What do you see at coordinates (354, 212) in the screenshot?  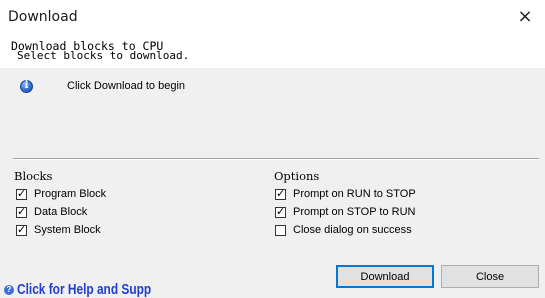 I see `checkbox-label: Prompt on STOP to RUN` at bounding box center [354, 212].